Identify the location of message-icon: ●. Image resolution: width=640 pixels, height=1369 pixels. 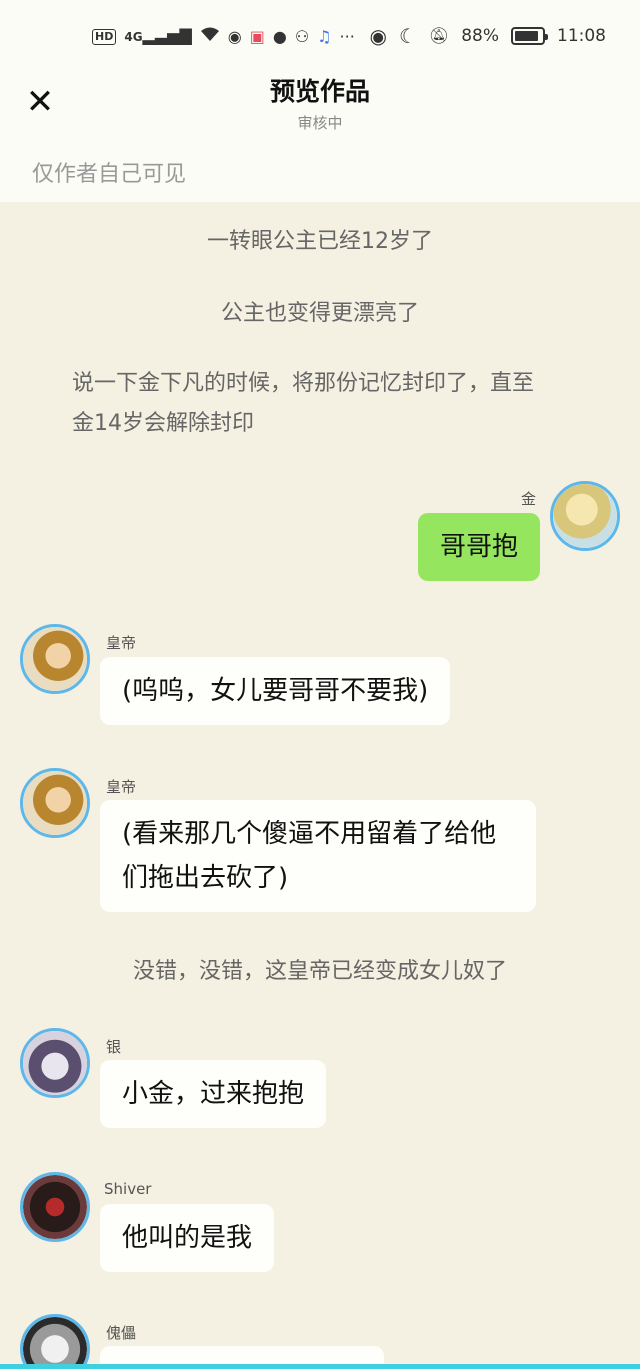
(279, 36).